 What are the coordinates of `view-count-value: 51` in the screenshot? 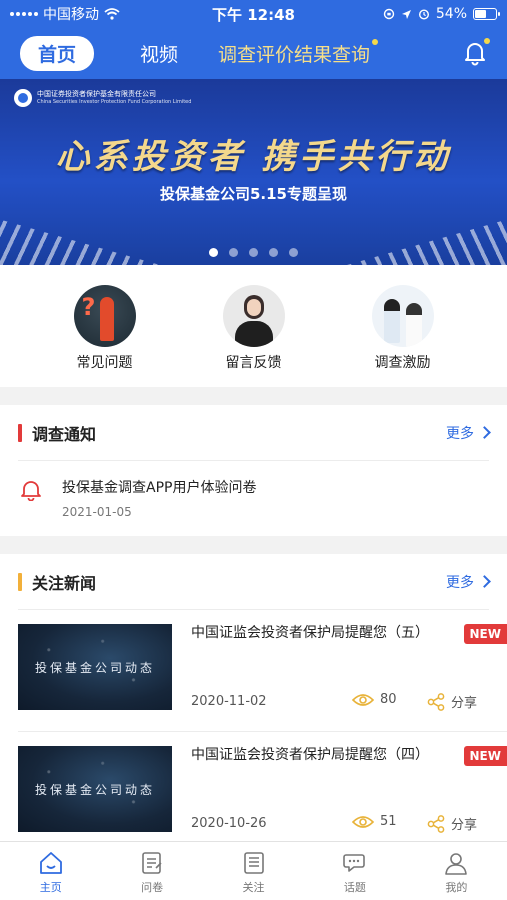 It's located at (388, 821).